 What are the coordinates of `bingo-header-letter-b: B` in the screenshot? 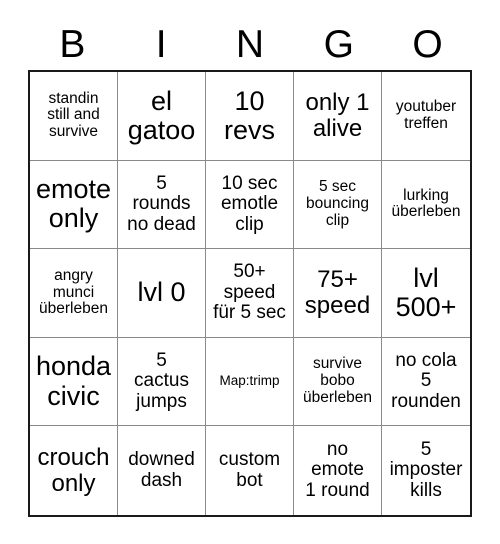 It's located at (72, 44).